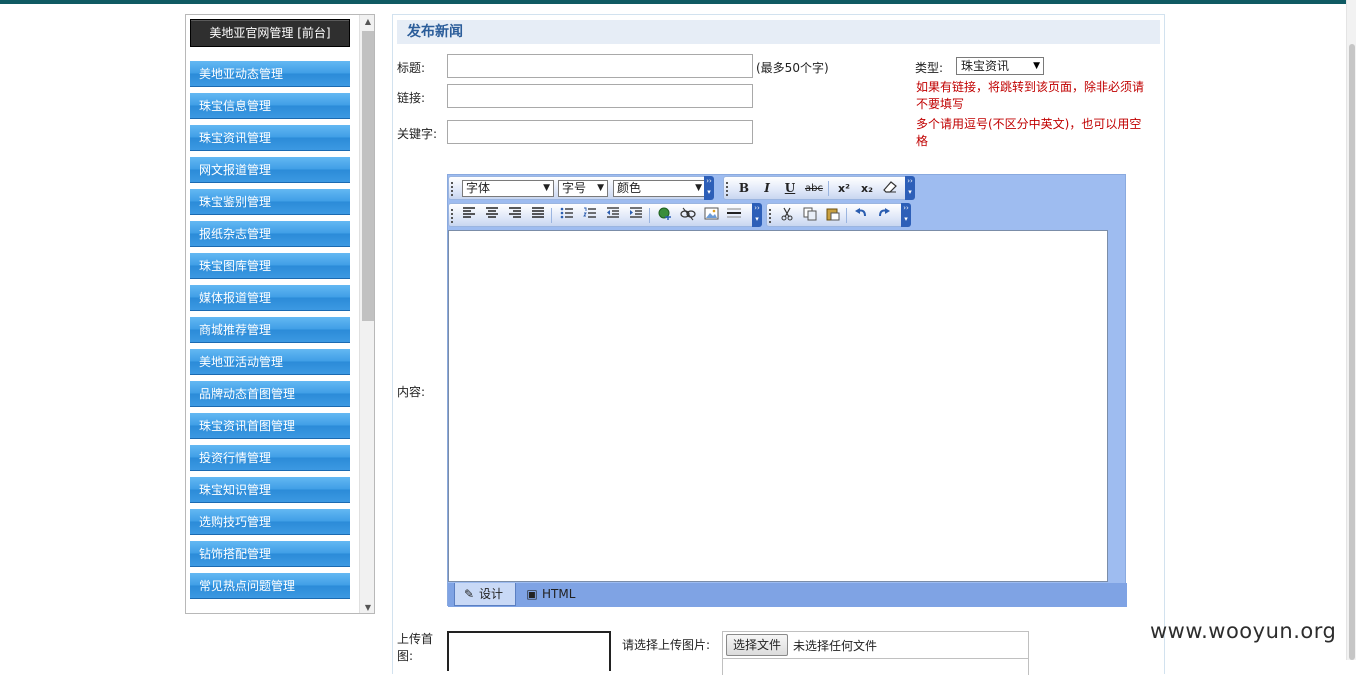 The image size is (1356, 675). What do you see at coordinates (270, 394) in the screenshot?
I see `menu-item: 品牌动态首图管理` at bounding box center [270, 394].